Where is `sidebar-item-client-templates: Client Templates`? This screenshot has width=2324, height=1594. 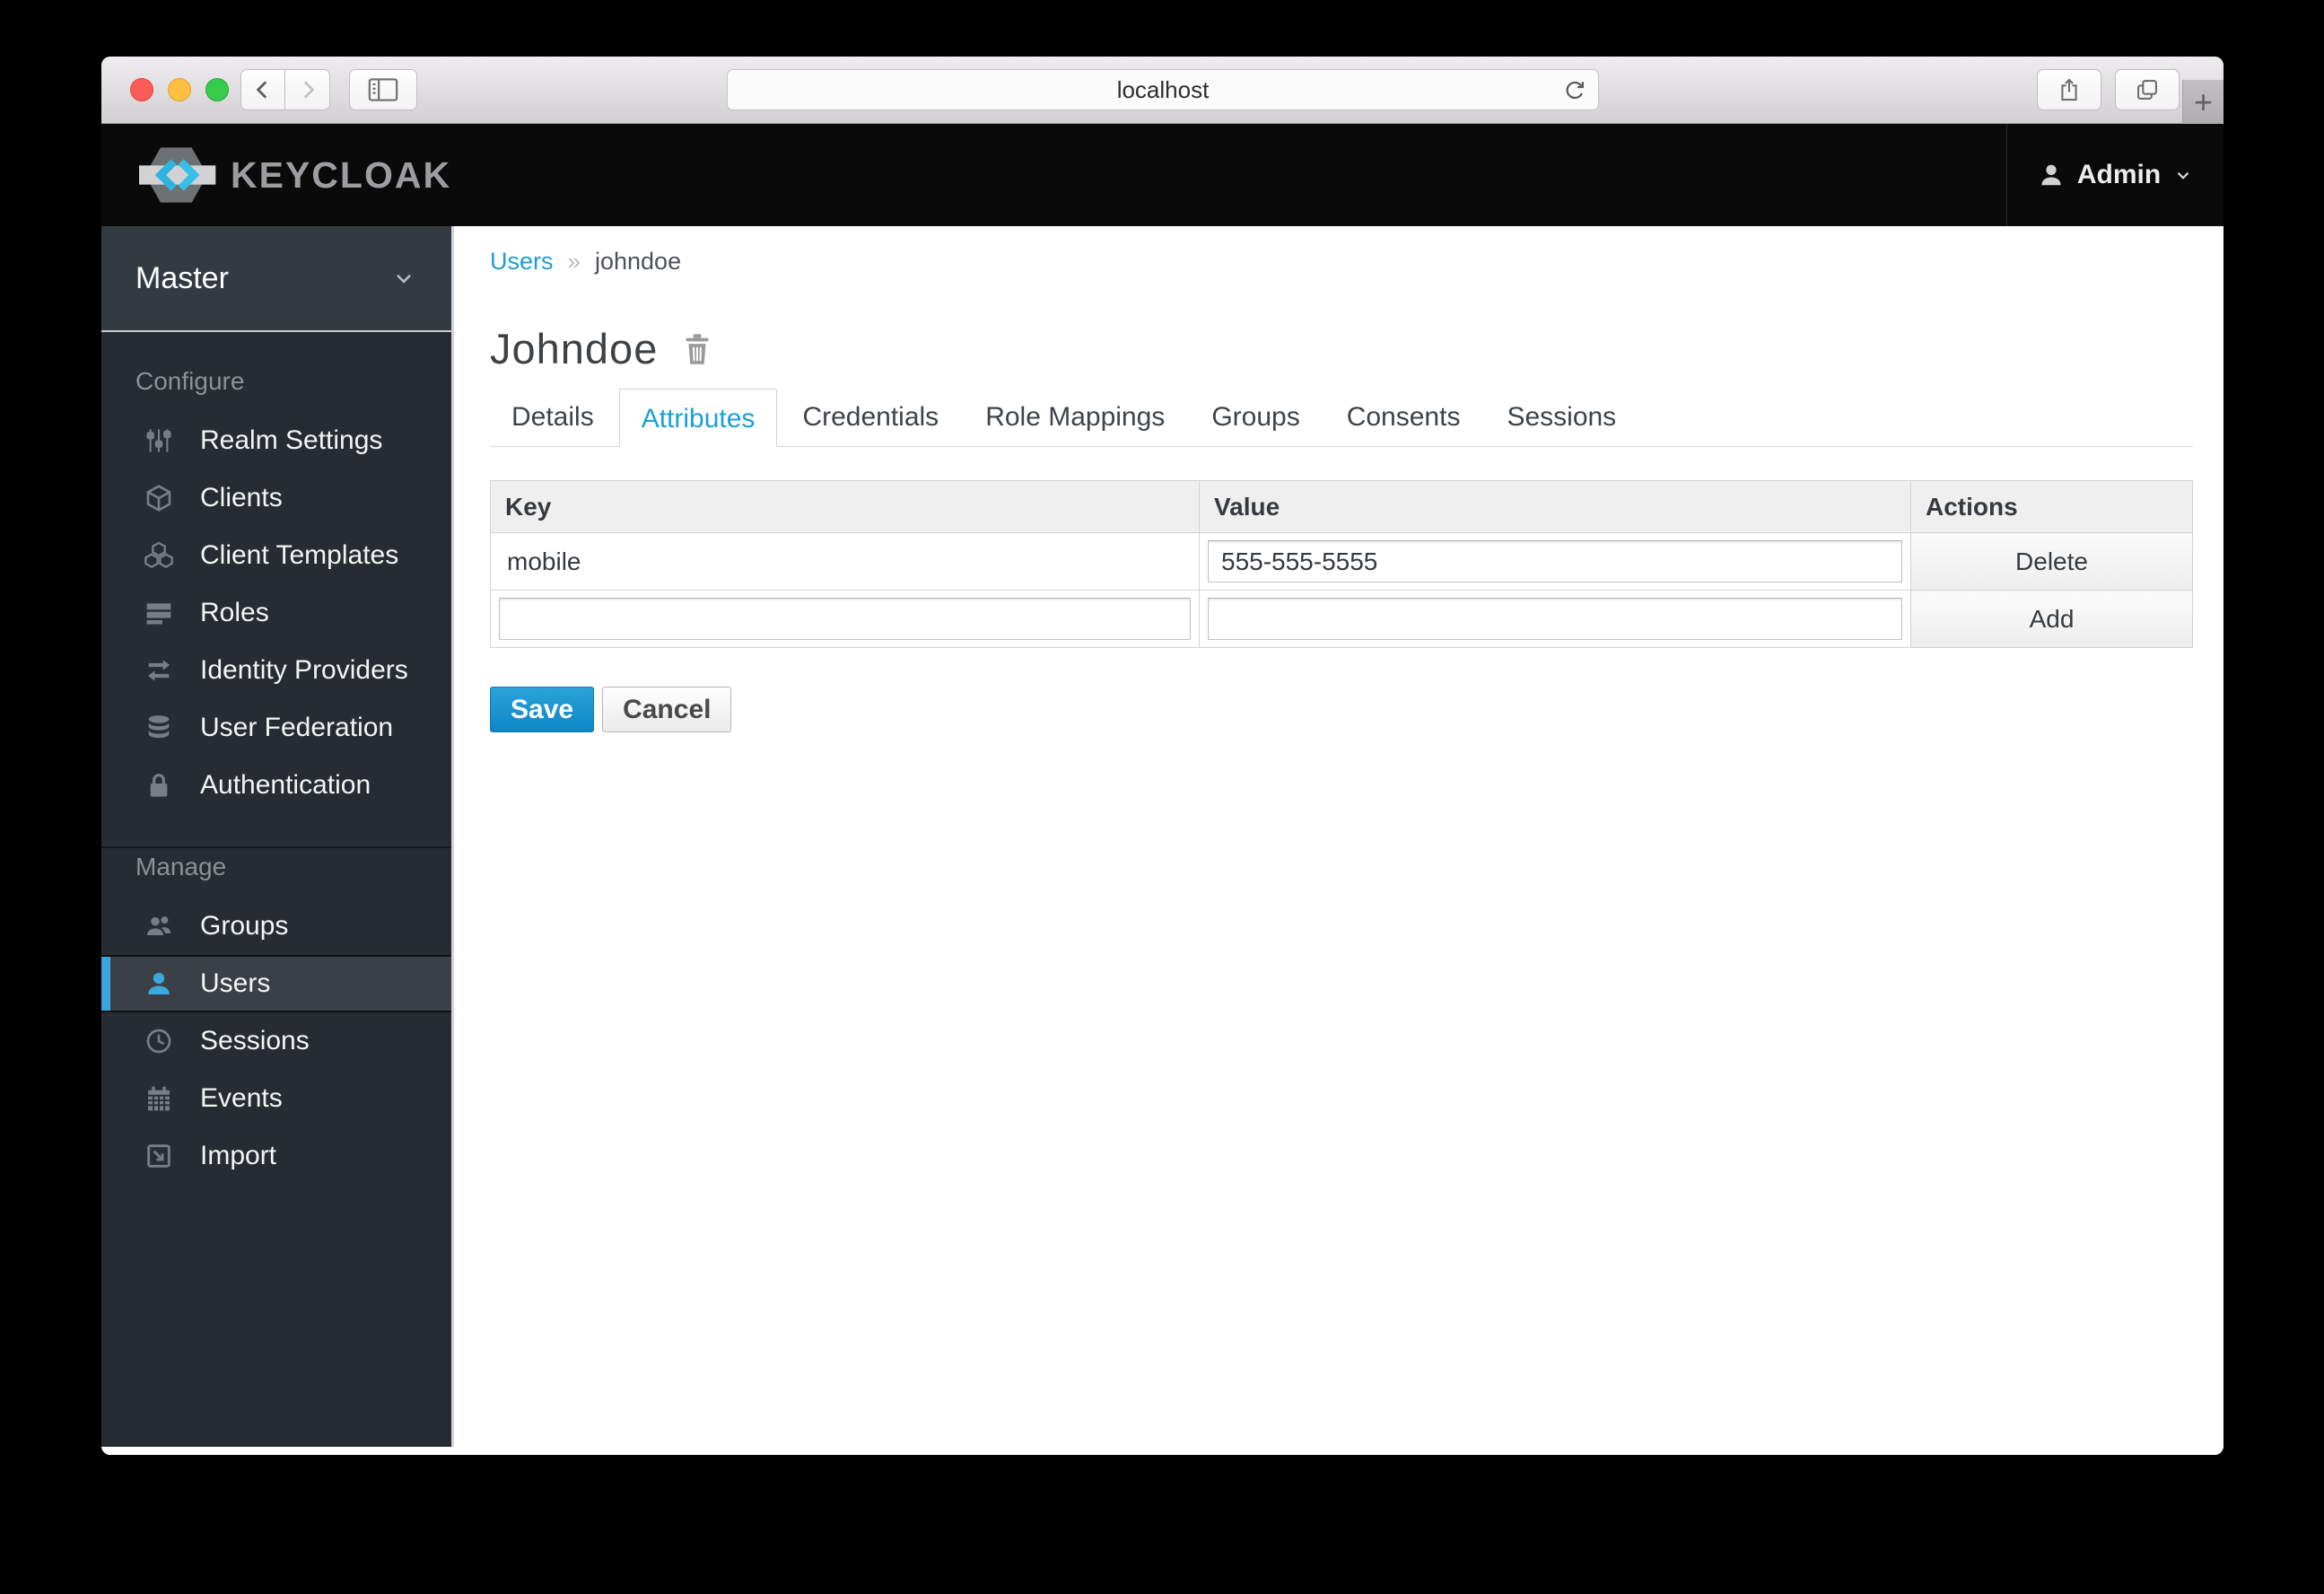
sidebar-item-client-templates: Client Templates is located at coordinates (276, 555).